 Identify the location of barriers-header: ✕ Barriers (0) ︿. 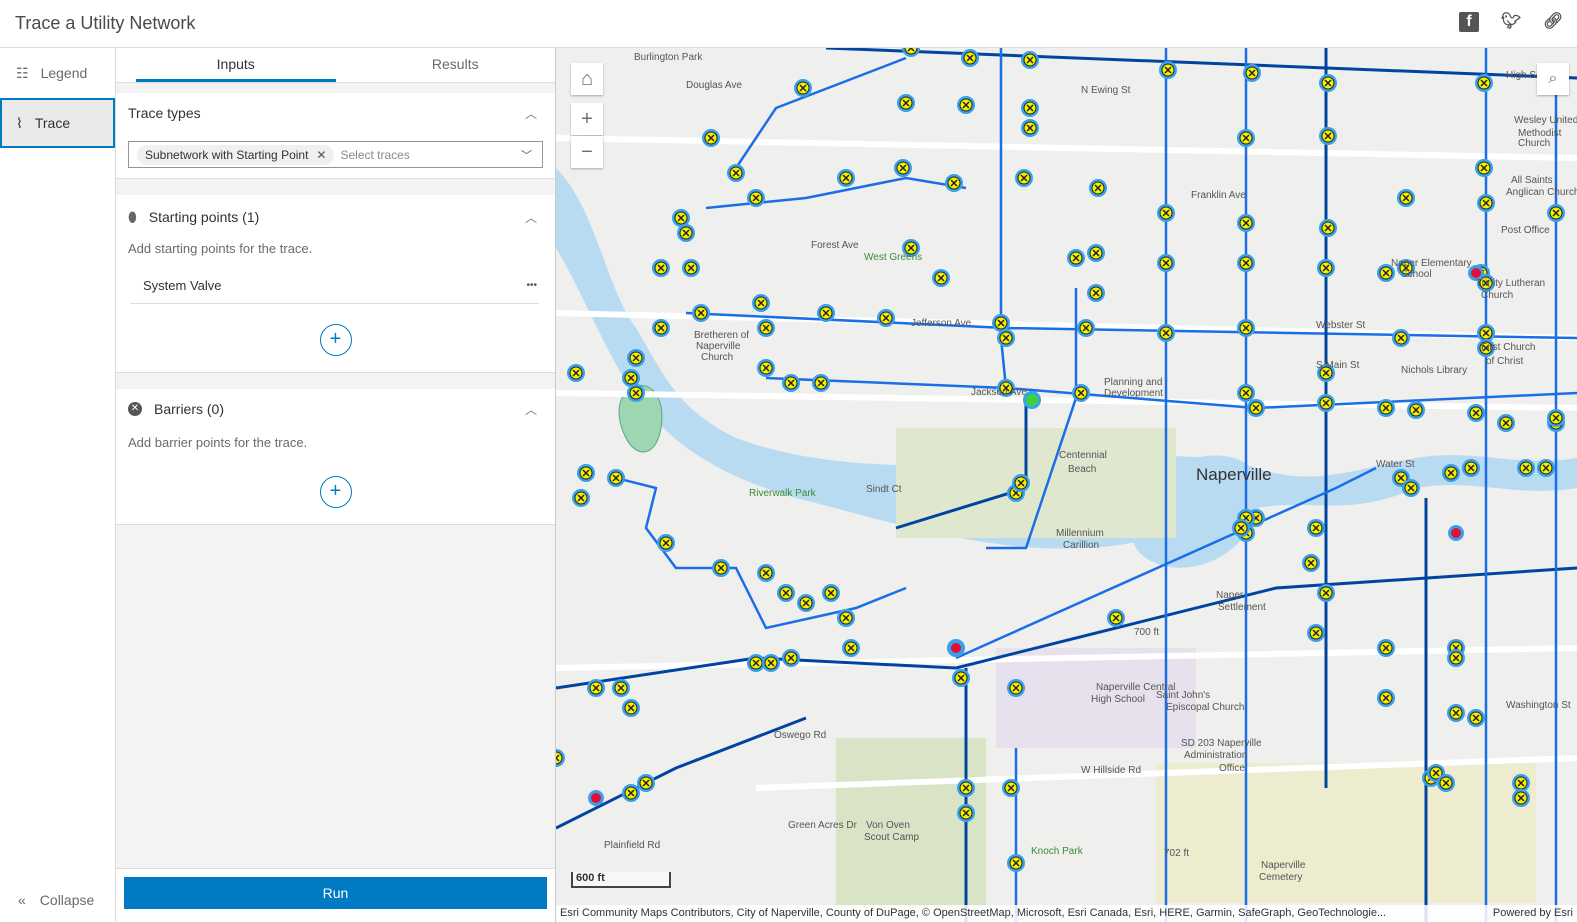
(335, 409).